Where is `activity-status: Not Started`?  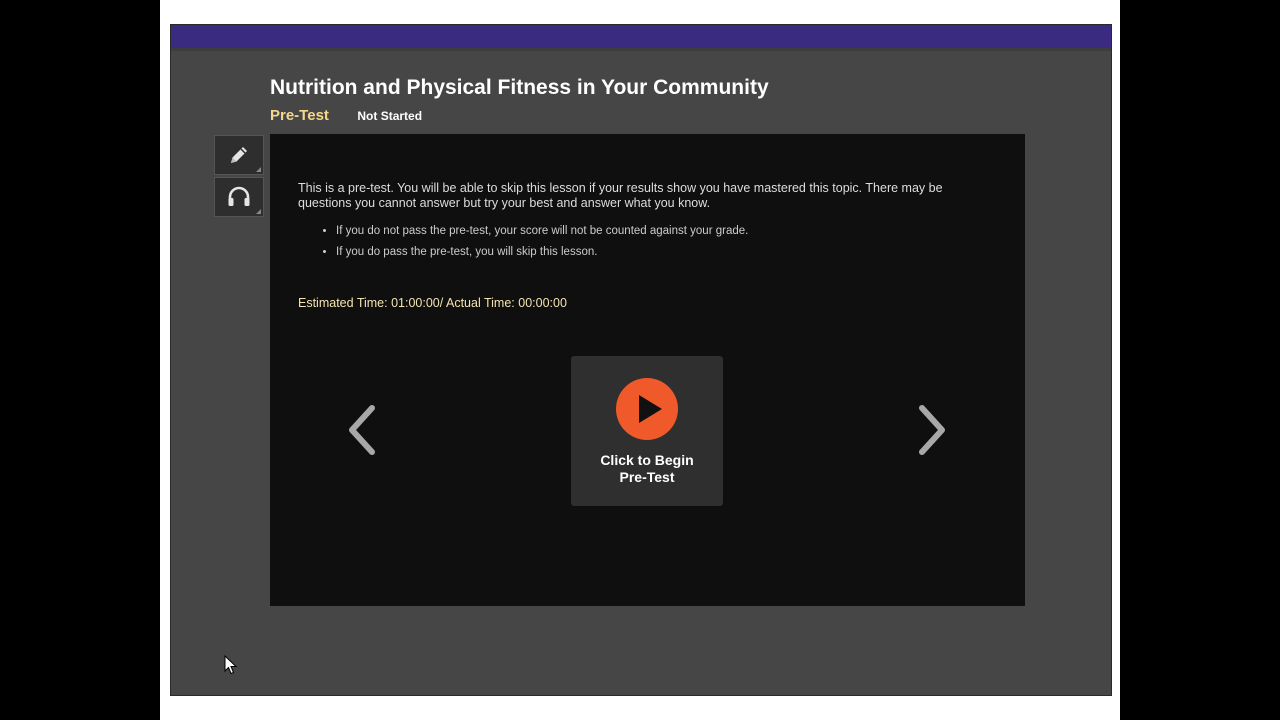 activity-status: Not Started is located at coordinates (390, 116).